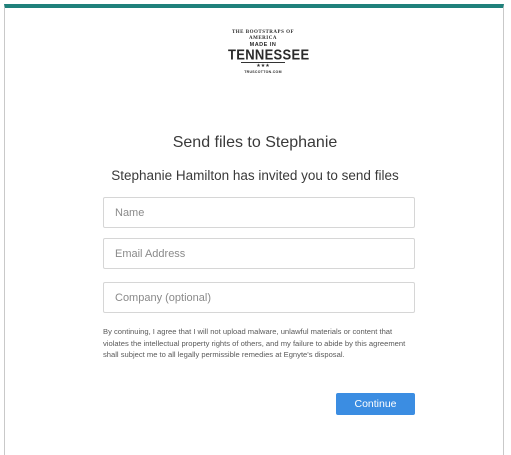 The image size is (511, 455). I want to click on email-input, so click(259, 253).